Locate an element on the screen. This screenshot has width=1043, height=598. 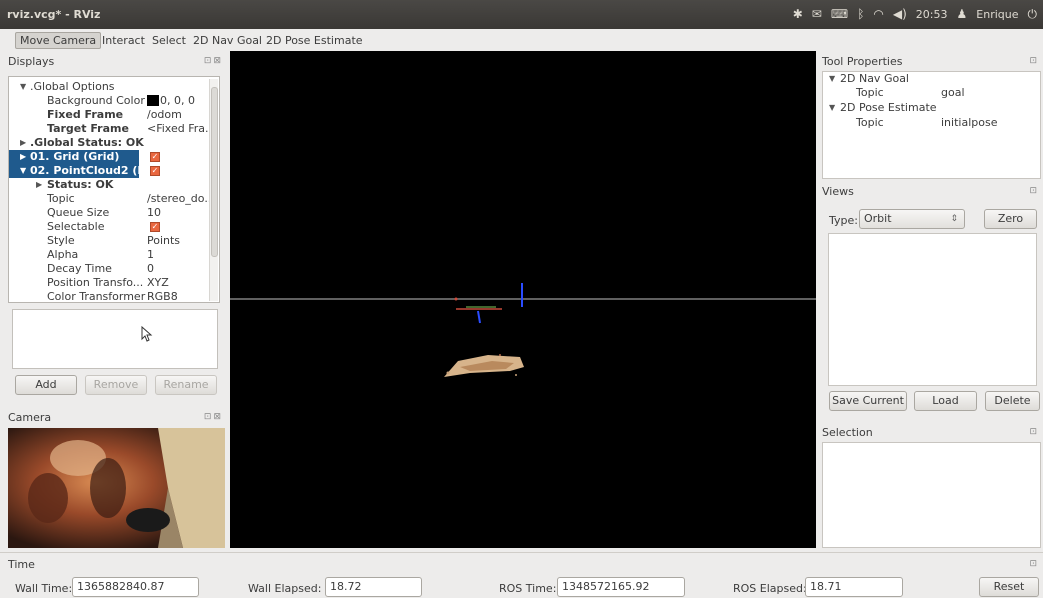
mouse-cursor-icon is located at coordinates (147, 334).